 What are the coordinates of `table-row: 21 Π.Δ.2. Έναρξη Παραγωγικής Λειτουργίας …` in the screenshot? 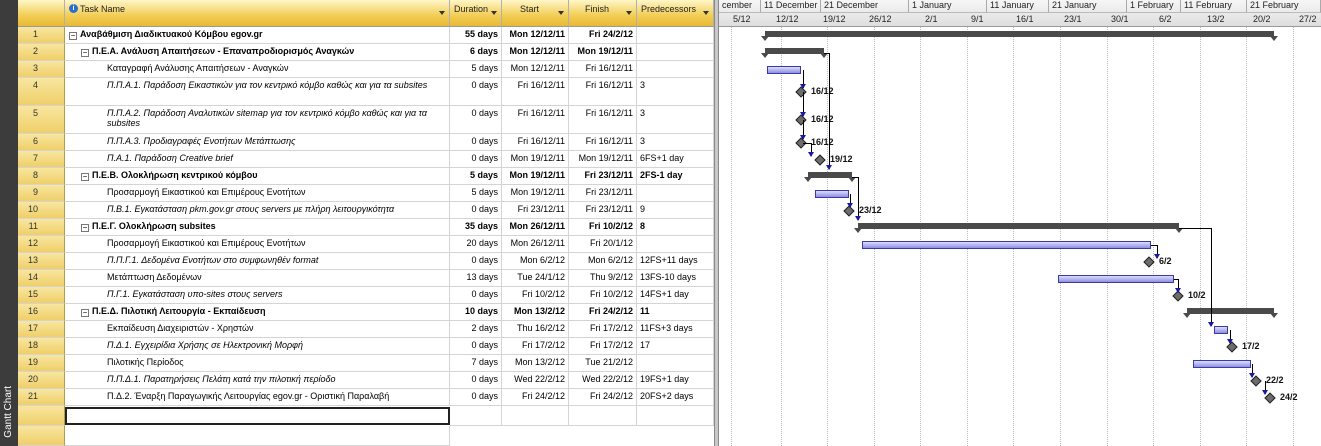 It's located at (366, 397).